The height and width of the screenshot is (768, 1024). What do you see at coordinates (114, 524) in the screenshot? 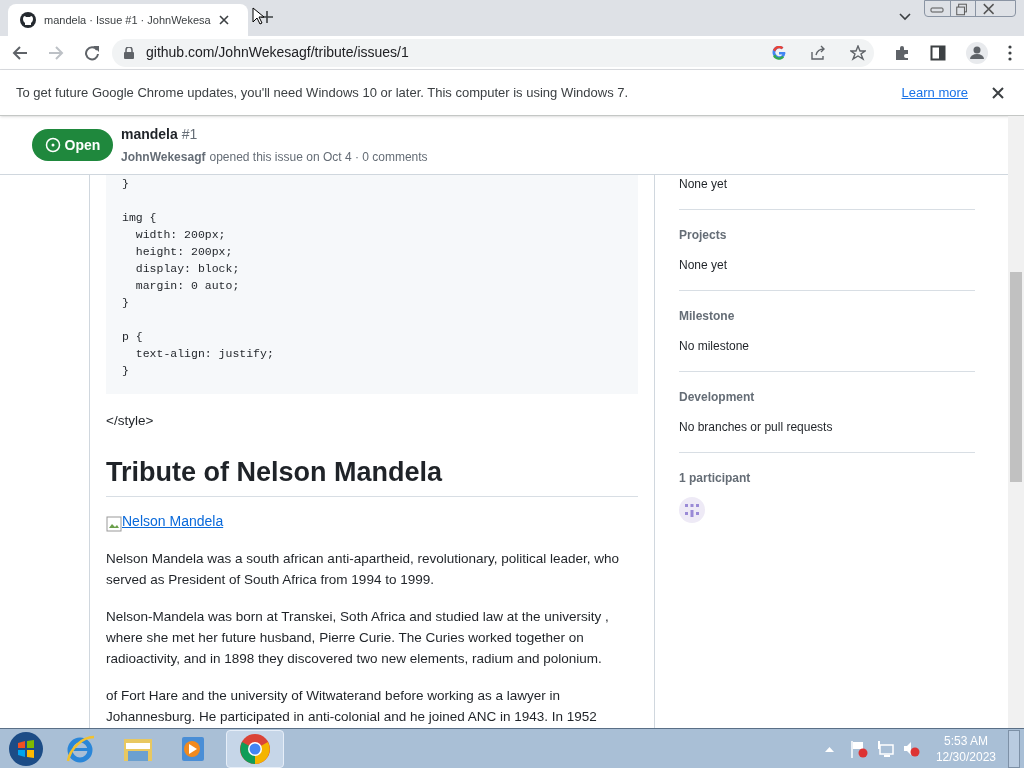
I see `broken-image-icon` at bounding box center [114, 524].